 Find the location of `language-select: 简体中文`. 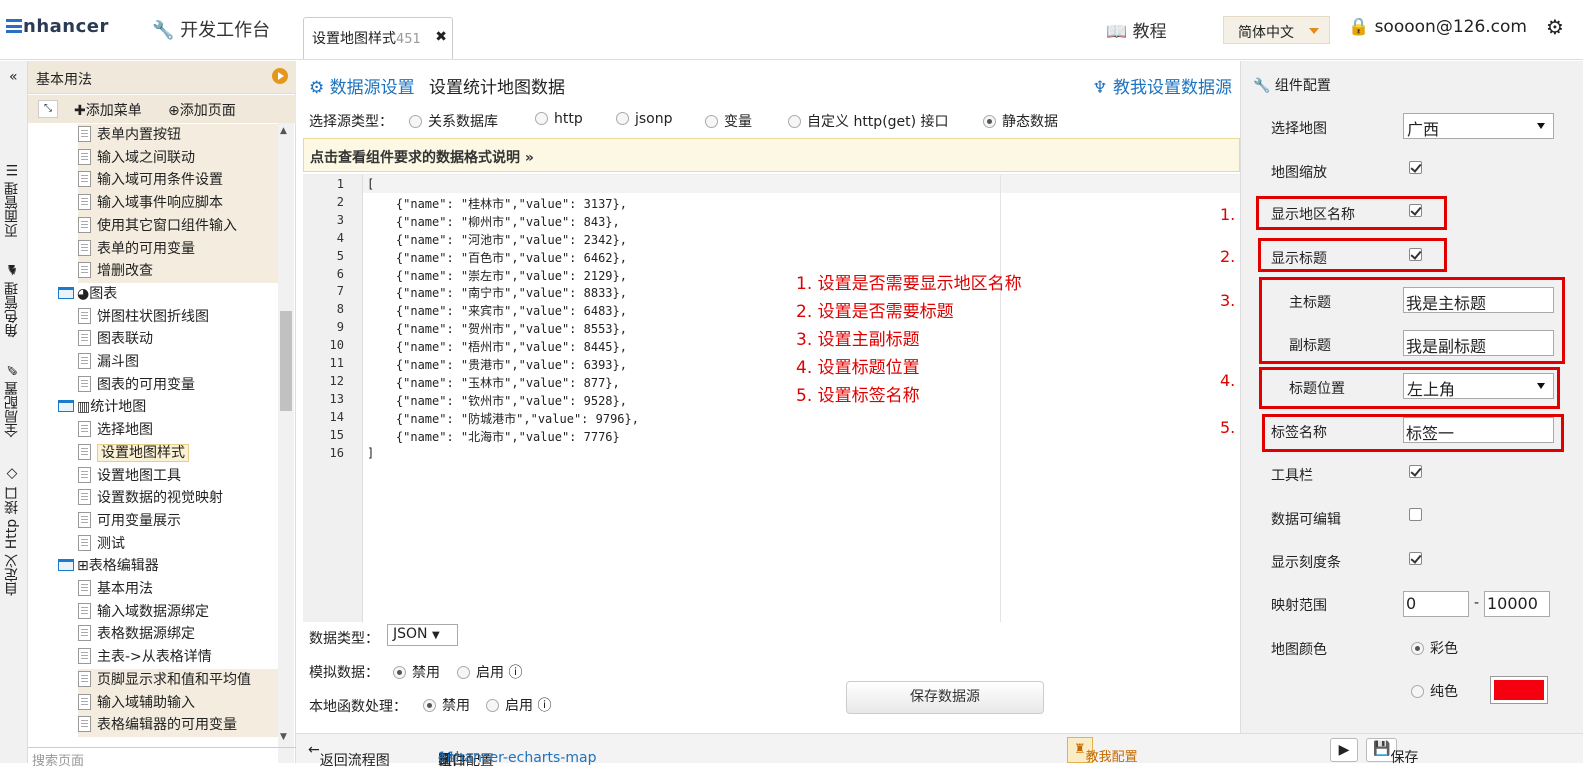

language-select: 简体中文 is located at coordinates (1276, 30).